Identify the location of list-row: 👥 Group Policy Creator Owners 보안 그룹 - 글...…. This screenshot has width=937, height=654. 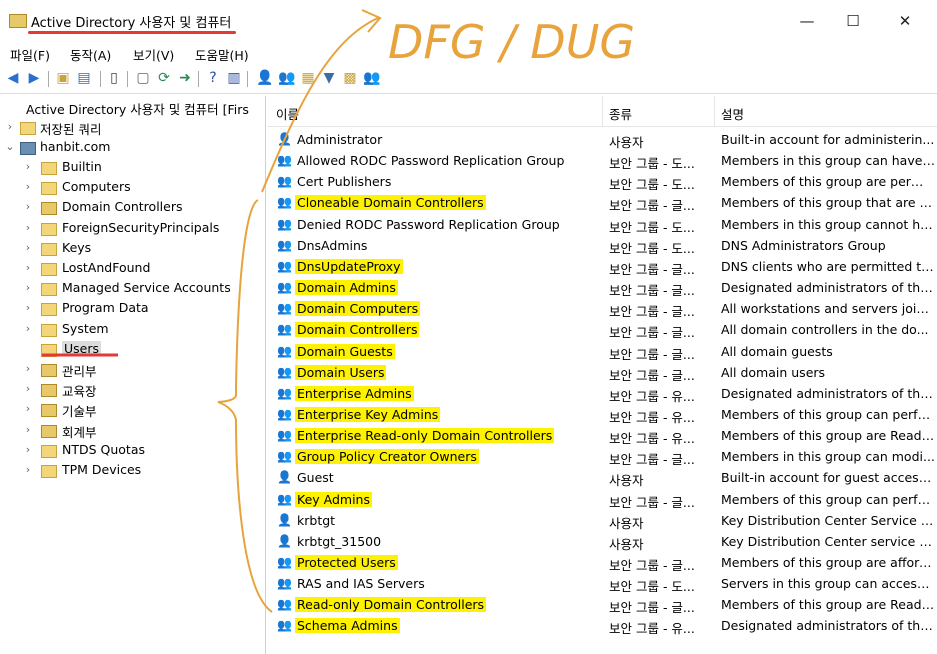
(602, 456).